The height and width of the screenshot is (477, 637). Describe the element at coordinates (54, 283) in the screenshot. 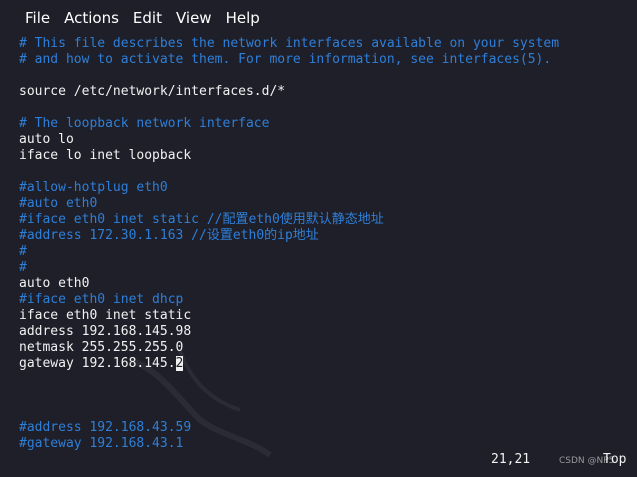

I see `editor-line: auto eth0` at that location.